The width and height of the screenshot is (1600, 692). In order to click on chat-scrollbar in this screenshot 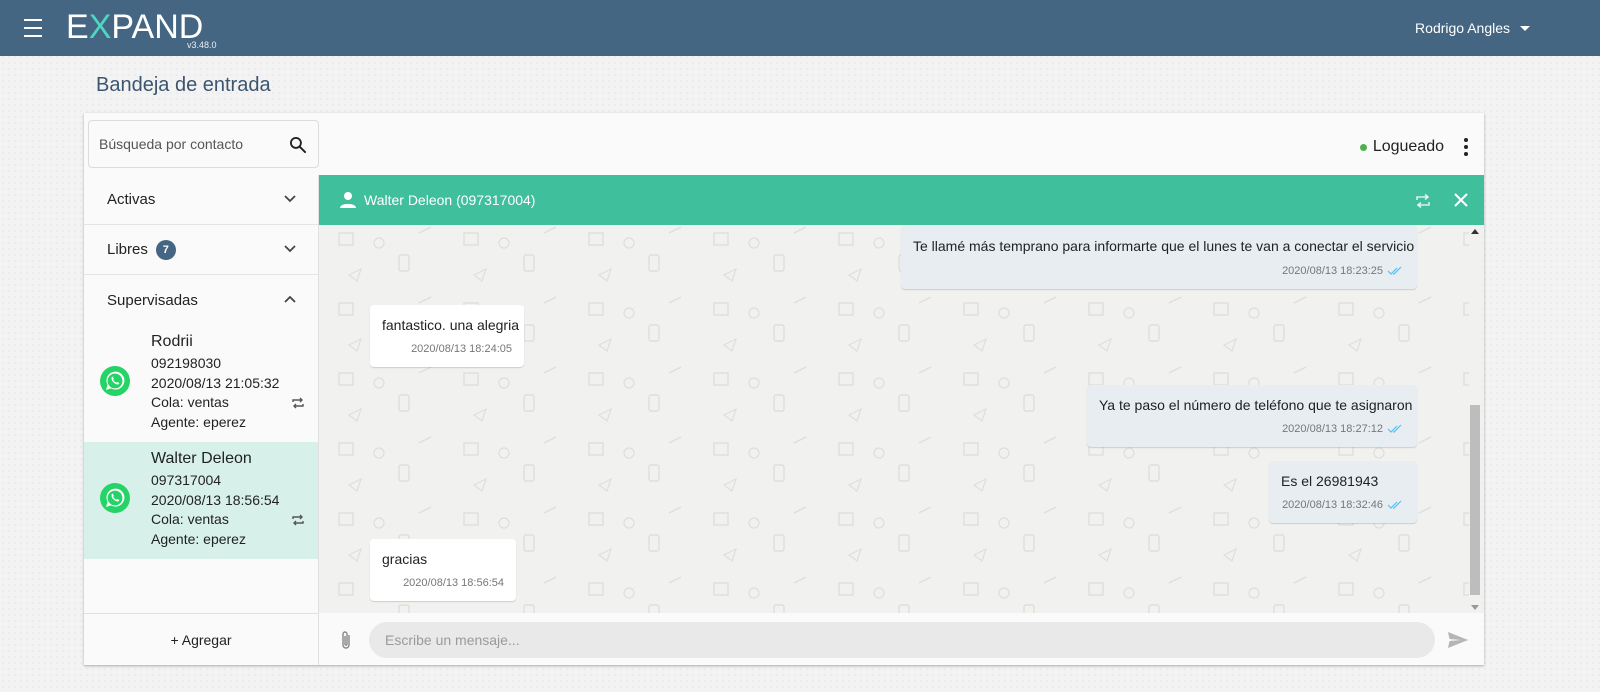, I will do `click(1474, 419)`.